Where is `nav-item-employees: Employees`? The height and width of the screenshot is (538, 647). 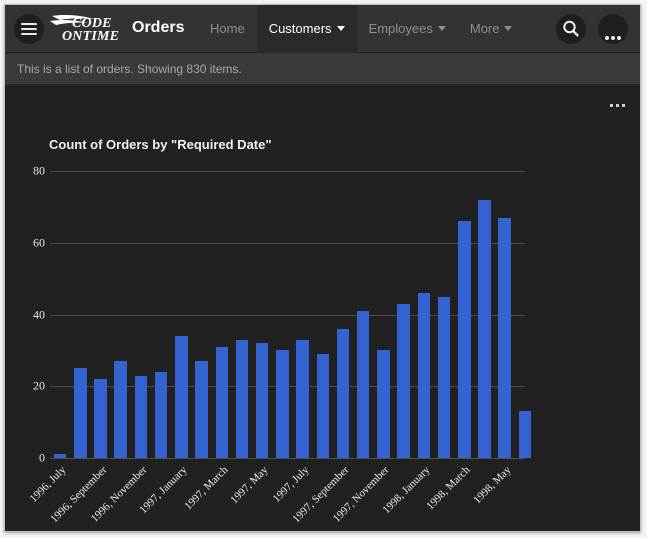
nav-item-employees: Employees is located at coordinates (407, 29).